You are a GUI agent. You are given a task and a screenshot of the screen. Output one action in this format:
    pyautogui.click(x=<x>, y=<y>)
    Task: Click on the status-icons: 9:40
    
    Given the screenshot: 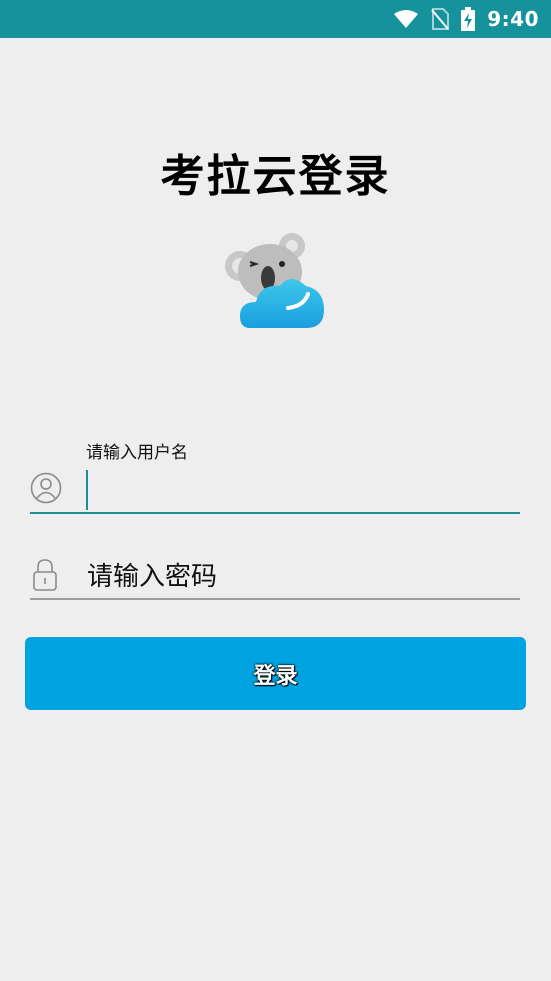 What is the action you would take?
    pyautogui.click(x=466, y=19)
    